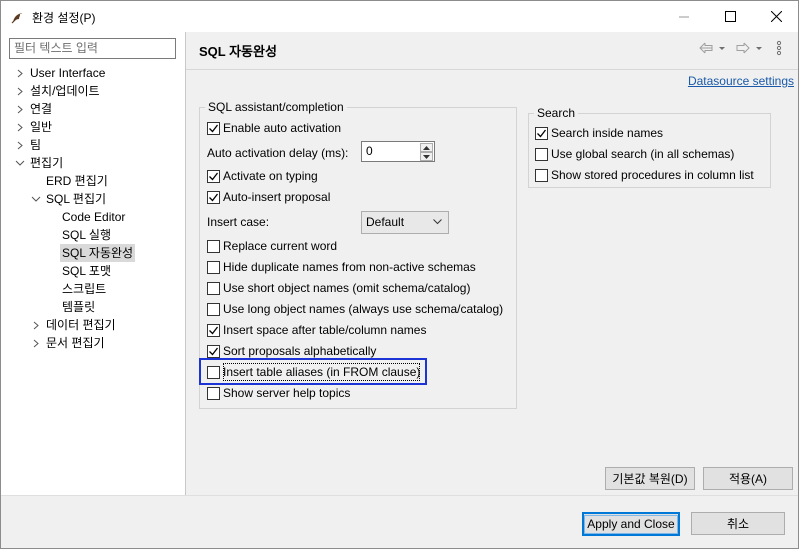 This screenshot has height=549, width=799. What do you see at coordinates (741, 81) in the screenshot?
I see `datasource-settings-link: Datasource settings` at bounding box center [741, 81].